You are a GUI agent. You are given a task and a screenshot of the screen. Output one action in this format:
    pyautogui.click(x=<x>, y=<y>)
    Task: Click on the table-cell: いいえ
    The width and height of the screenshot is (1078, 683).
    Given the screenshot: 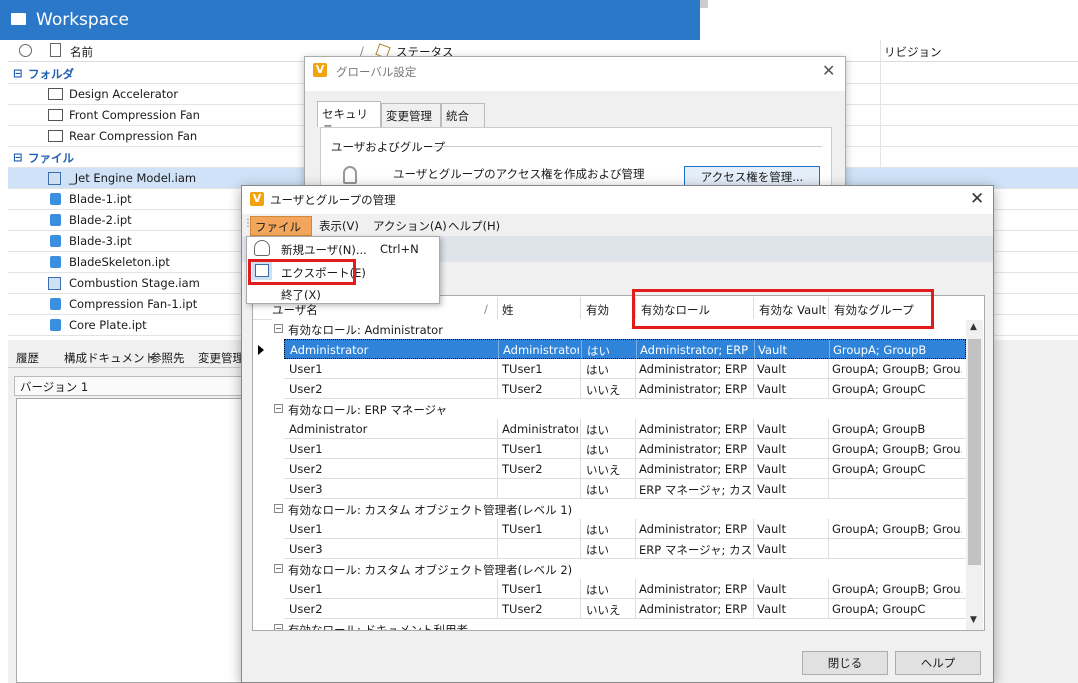 What is the action you would take?
    pyautogui.click(x=603, y=390)
    